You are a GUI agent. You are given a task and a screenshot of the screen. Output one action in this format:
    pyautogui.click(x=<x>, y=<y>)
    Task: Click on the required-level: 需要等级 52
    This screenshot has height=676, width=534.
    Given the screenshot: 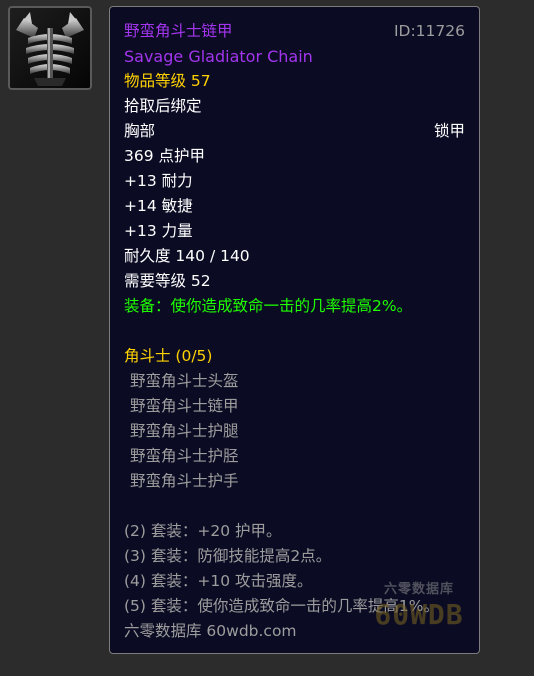 What is the action you would take?
    pyautogui.click(x=167, y=281)
    